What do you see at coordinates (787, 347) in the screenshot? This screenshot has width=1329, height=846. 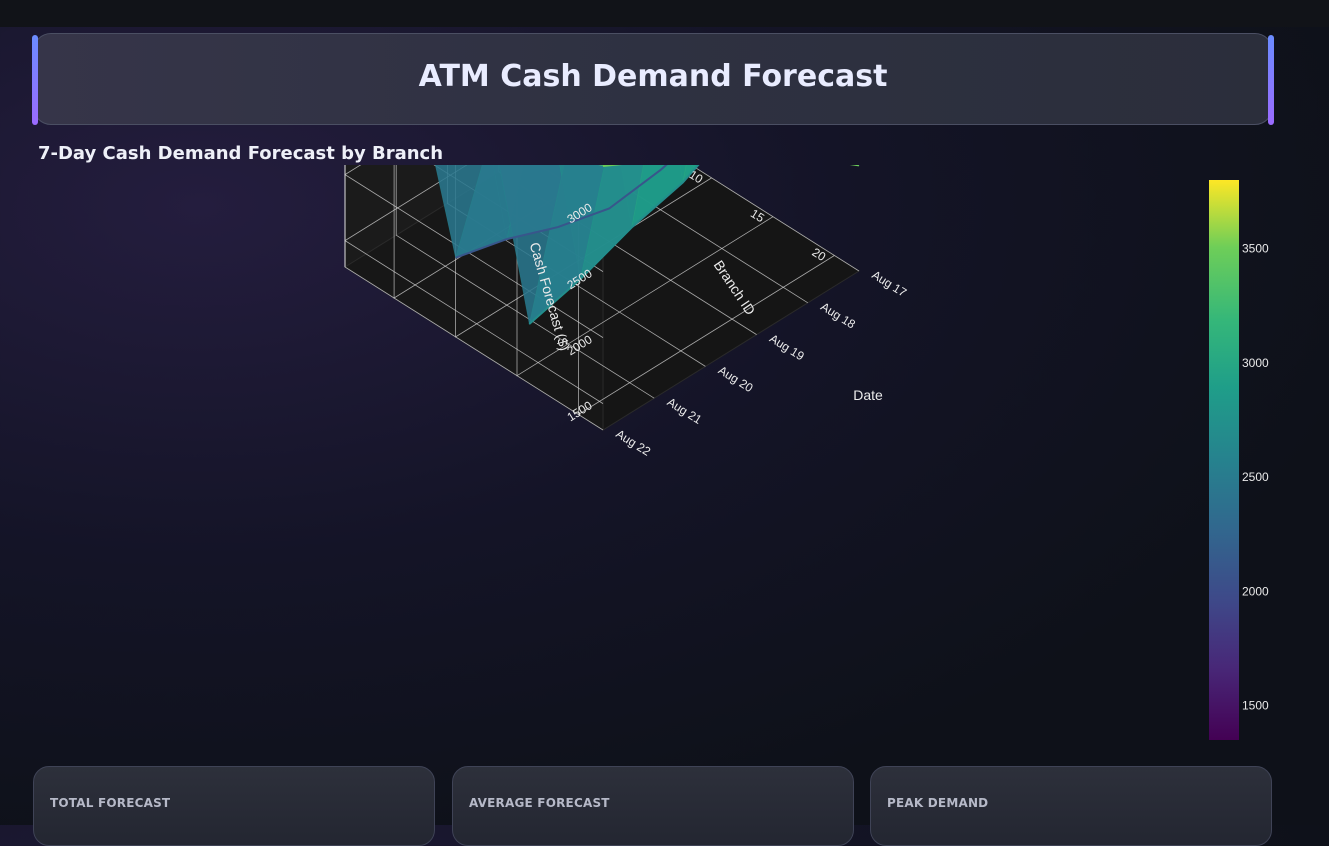 I see `x-tick-label: Aug 19` at bounding box center [787, 347].